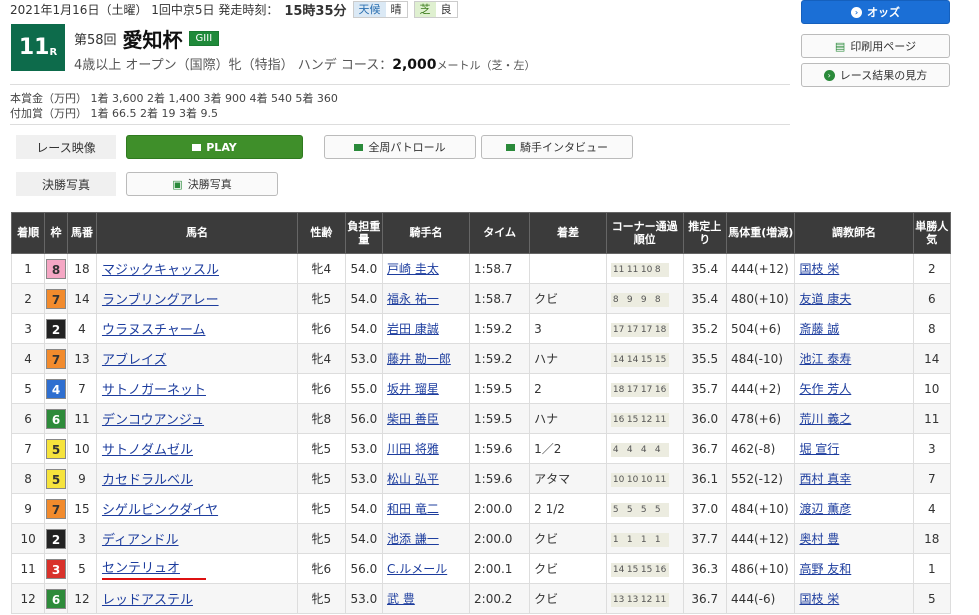 Image resolution: width=979 pixels, height=615 pixels. Describe the element at coordinates (643, 509) in the screenshot. I see `corner-position: 5` at that location.